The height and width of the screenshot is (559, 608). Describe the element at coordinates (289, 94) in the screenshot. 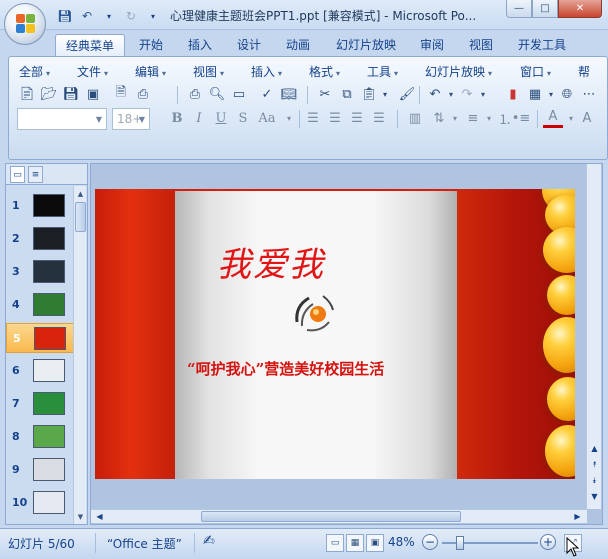

I see `research-icon: 📖︎` at that location.